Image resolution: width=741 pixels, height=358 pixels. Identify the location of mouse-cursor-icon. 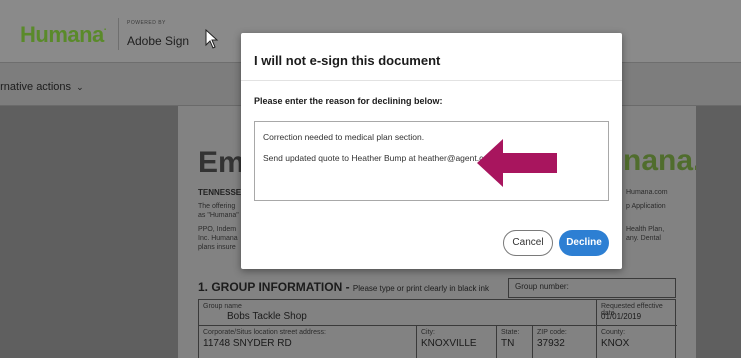
(212, 39).